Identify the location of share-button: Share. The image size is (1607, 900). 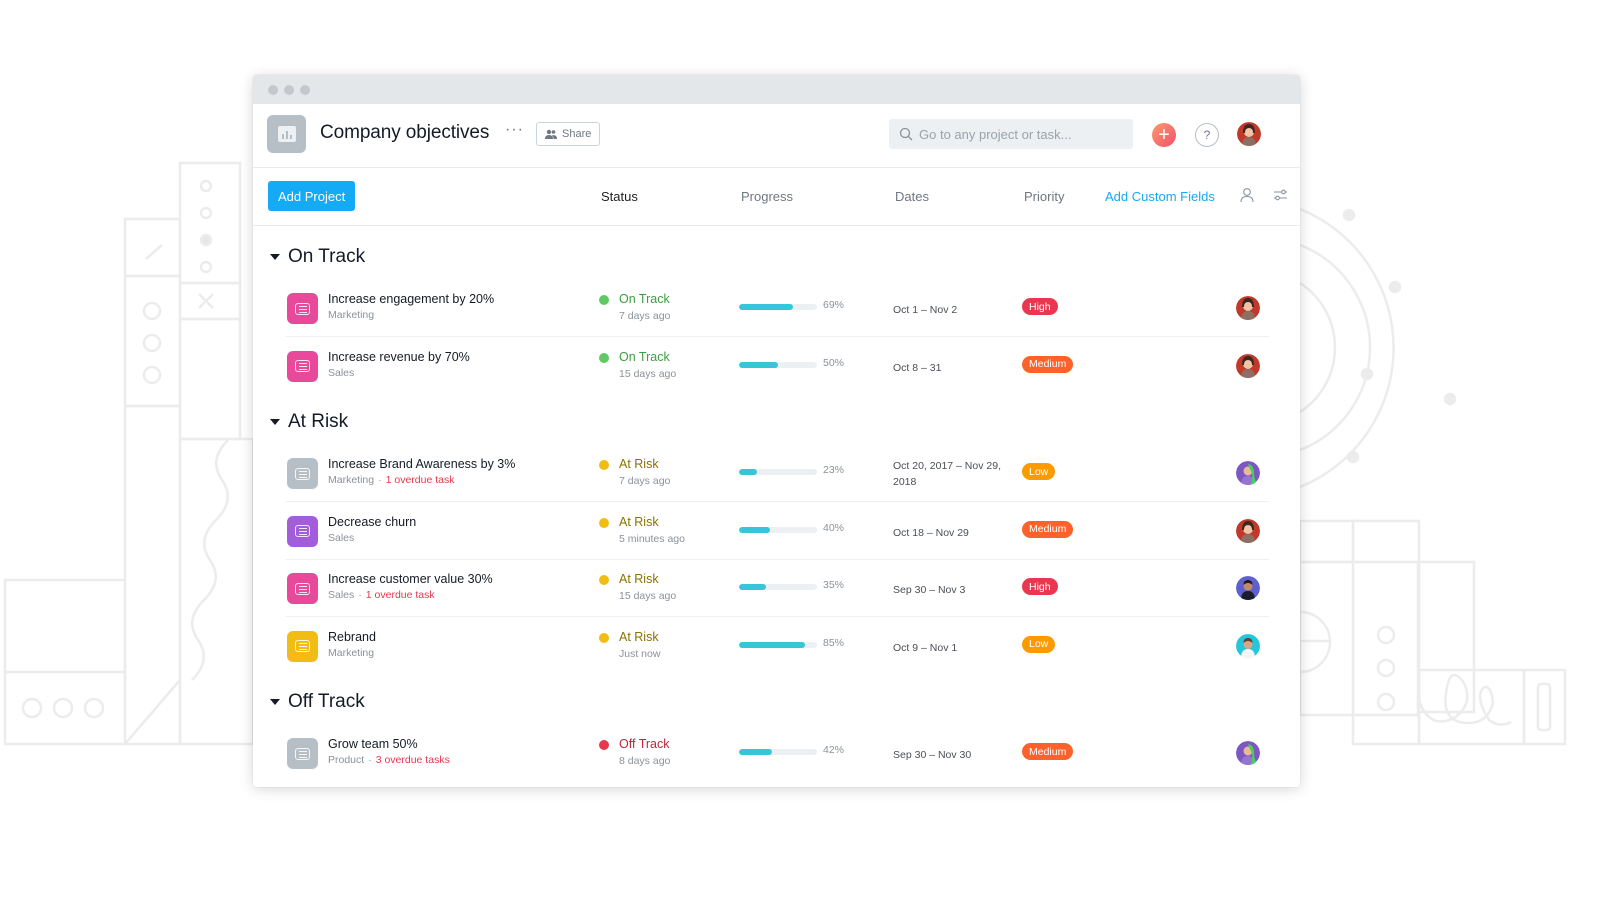
(568, 134).